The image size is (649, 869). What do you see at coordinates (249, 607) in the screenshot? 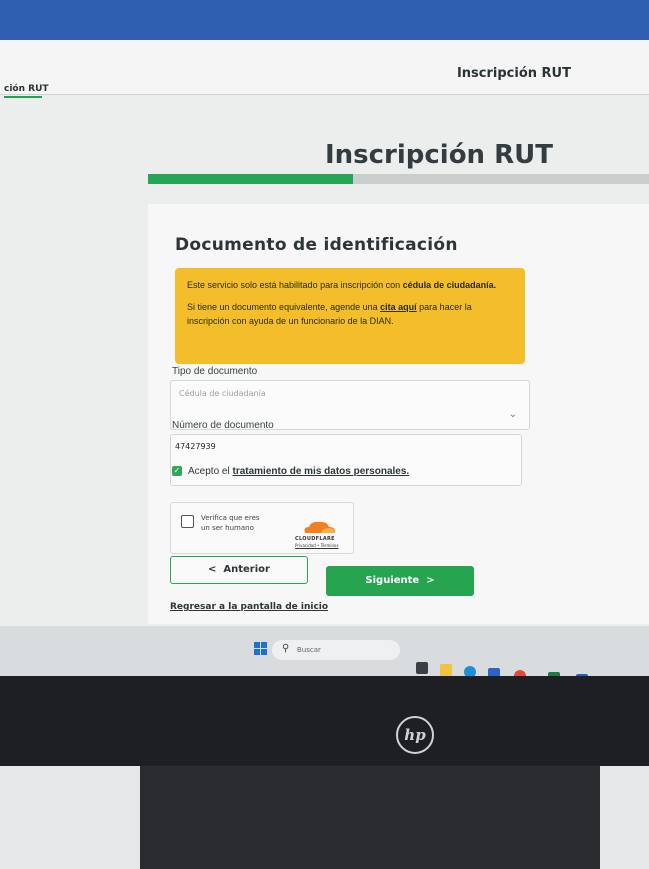
I see `back-to-home-link: Regresar a la pantalla de inicio` at bounding box center [249, 607].